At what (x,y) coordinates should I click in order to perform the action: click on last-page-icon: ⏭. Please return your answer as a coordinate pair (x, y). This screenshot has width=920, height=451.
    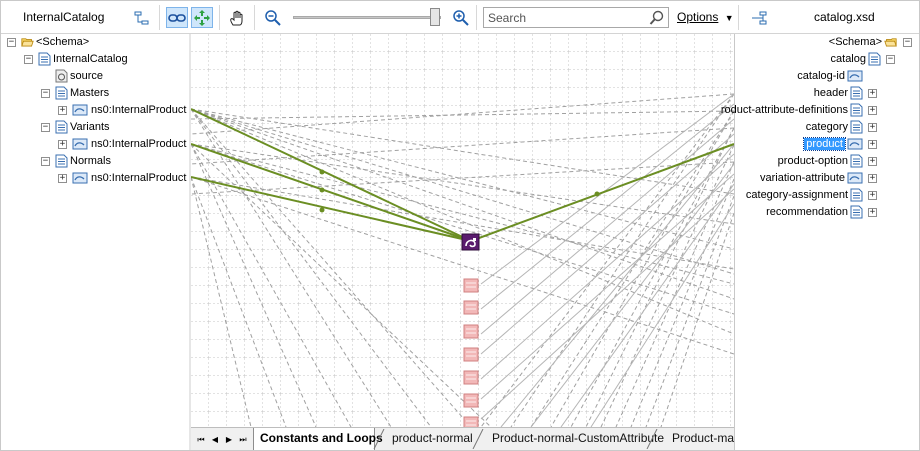
    Looking at the image, I should click on (243, 439).